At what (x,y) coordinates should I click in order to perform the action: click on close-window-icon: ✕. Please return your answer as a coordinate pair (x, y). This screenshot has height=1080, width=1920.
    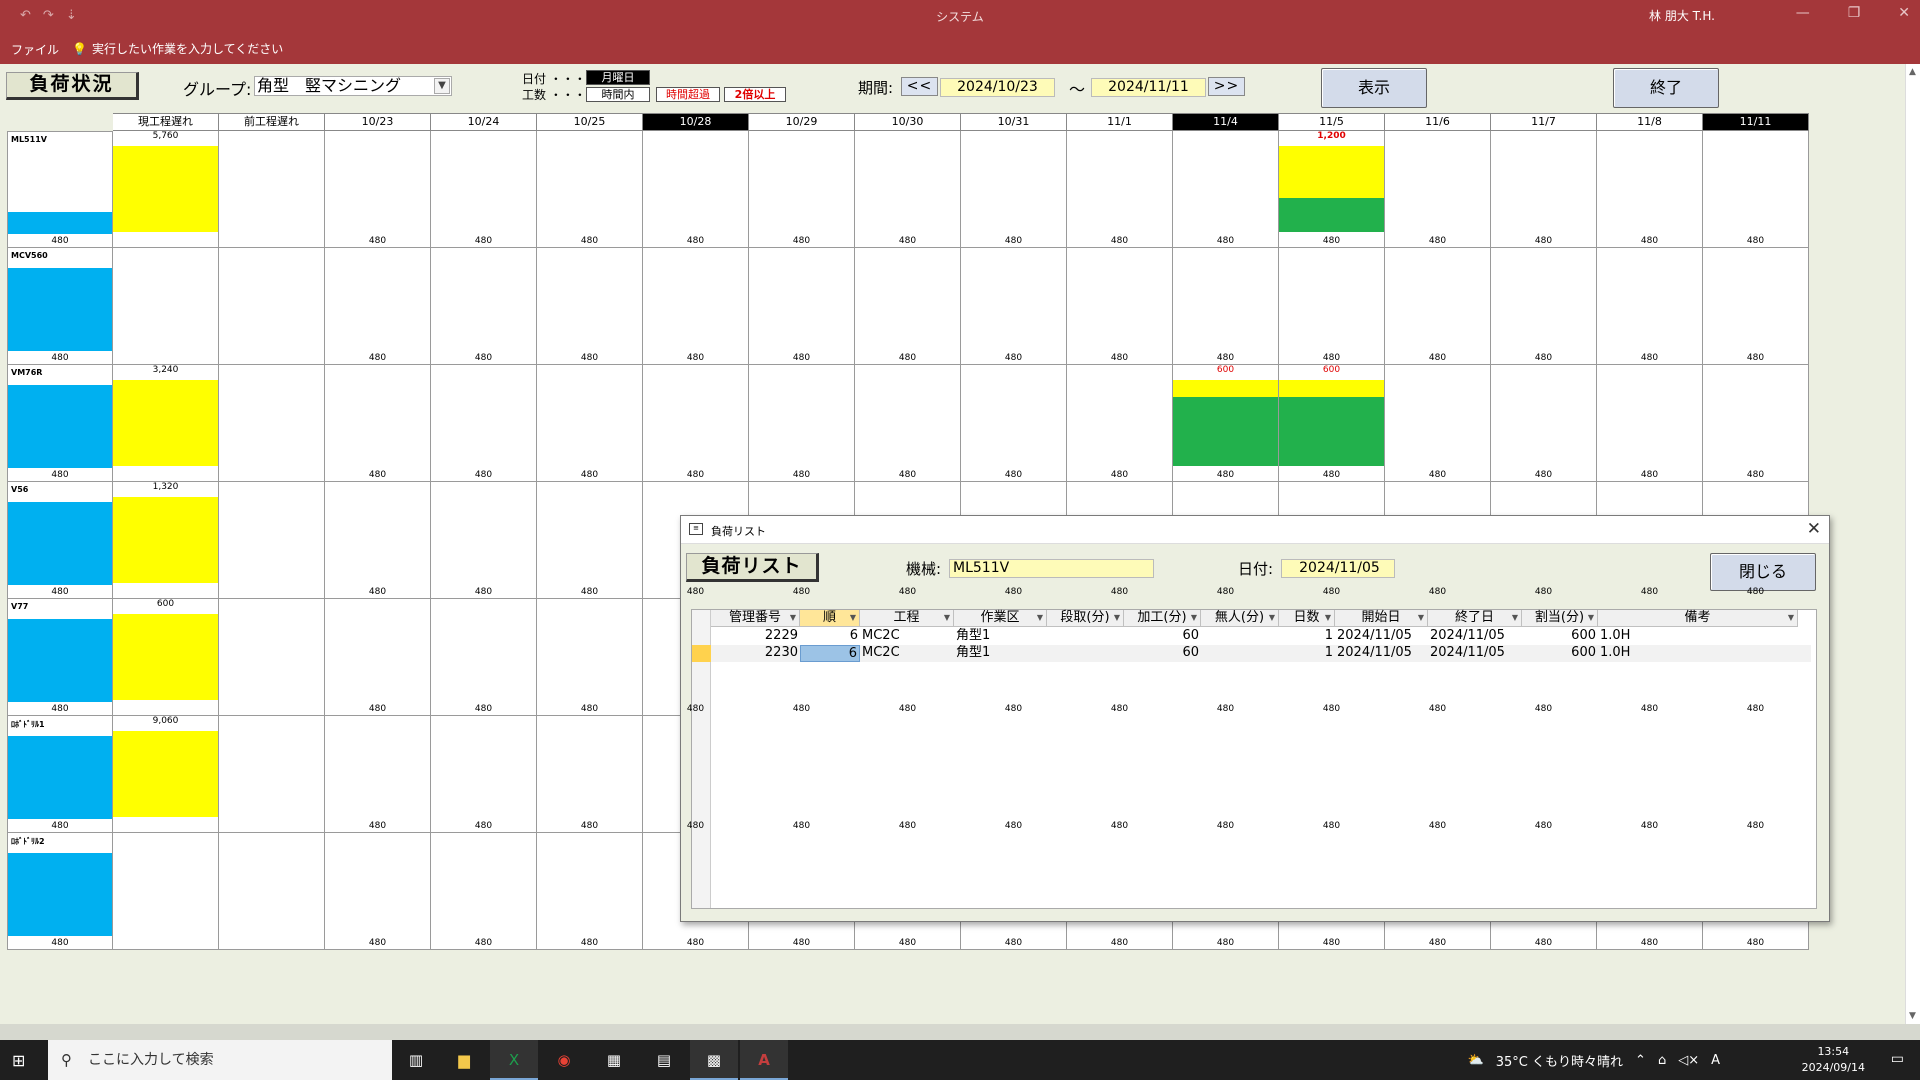
    Looking at the image, I should click on (1904, 13).